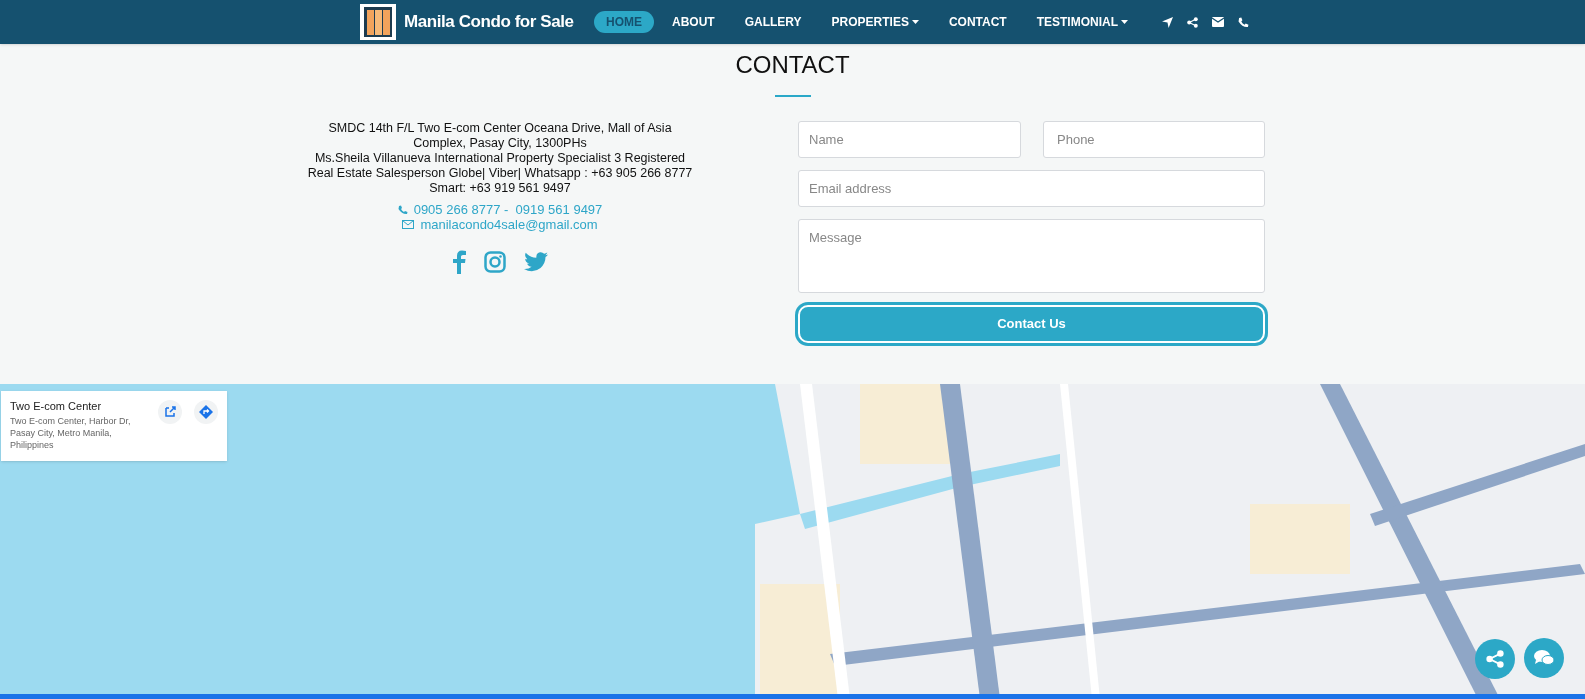  What do you see at coordinates (909, 139) in the screenshot?
I see `name-input: Name` at bounding box center [909, 139].